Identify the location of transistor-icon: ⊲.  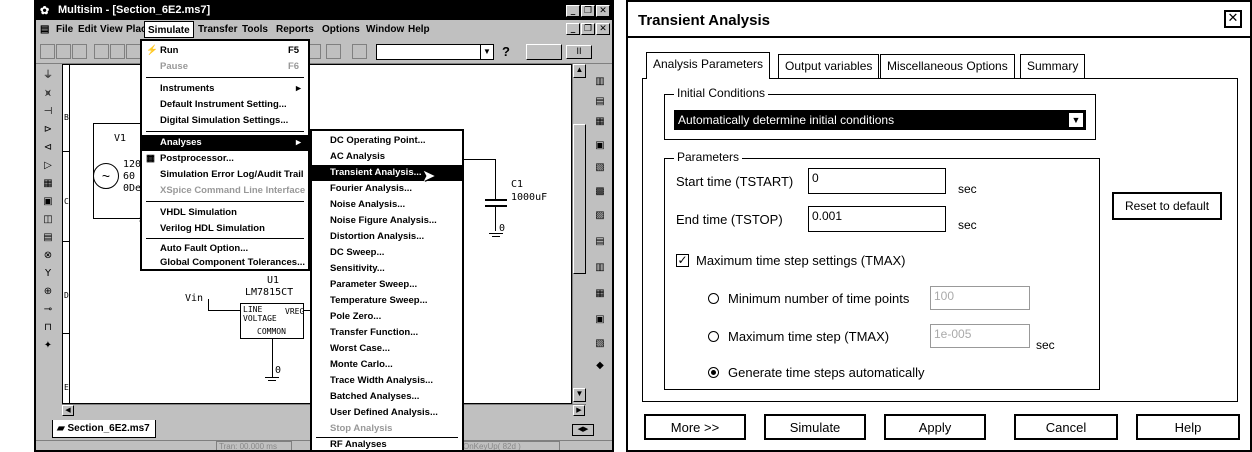
(48, 148).